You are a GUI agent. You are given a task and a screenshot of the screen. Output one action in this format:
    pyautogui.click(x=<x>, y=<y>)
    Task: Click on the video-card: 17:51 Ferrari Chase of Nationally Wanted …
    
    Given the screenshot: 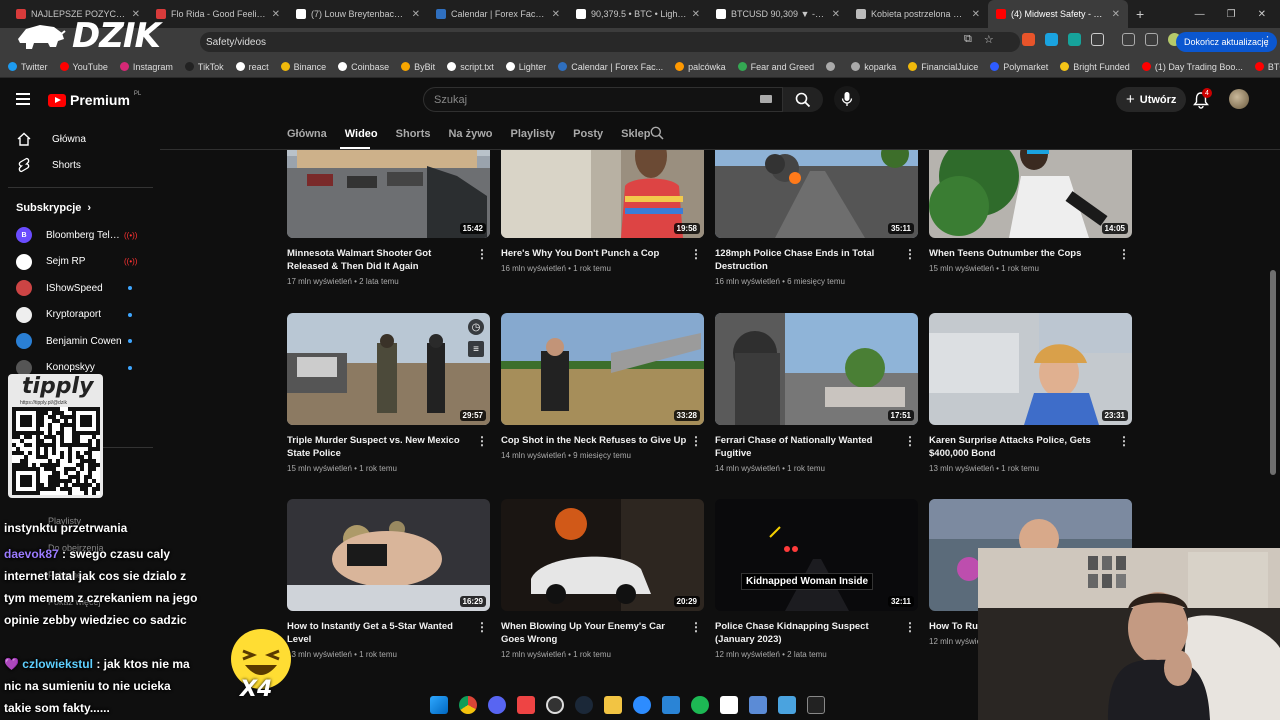 What is the action you would take?
    pyautogui.click(x=816, y=393)
    